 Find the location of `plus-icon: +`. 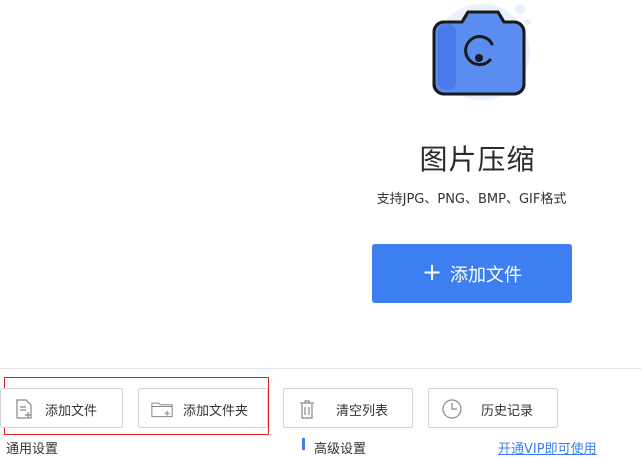

plus-icon: + is located at coordinates (432, 272).